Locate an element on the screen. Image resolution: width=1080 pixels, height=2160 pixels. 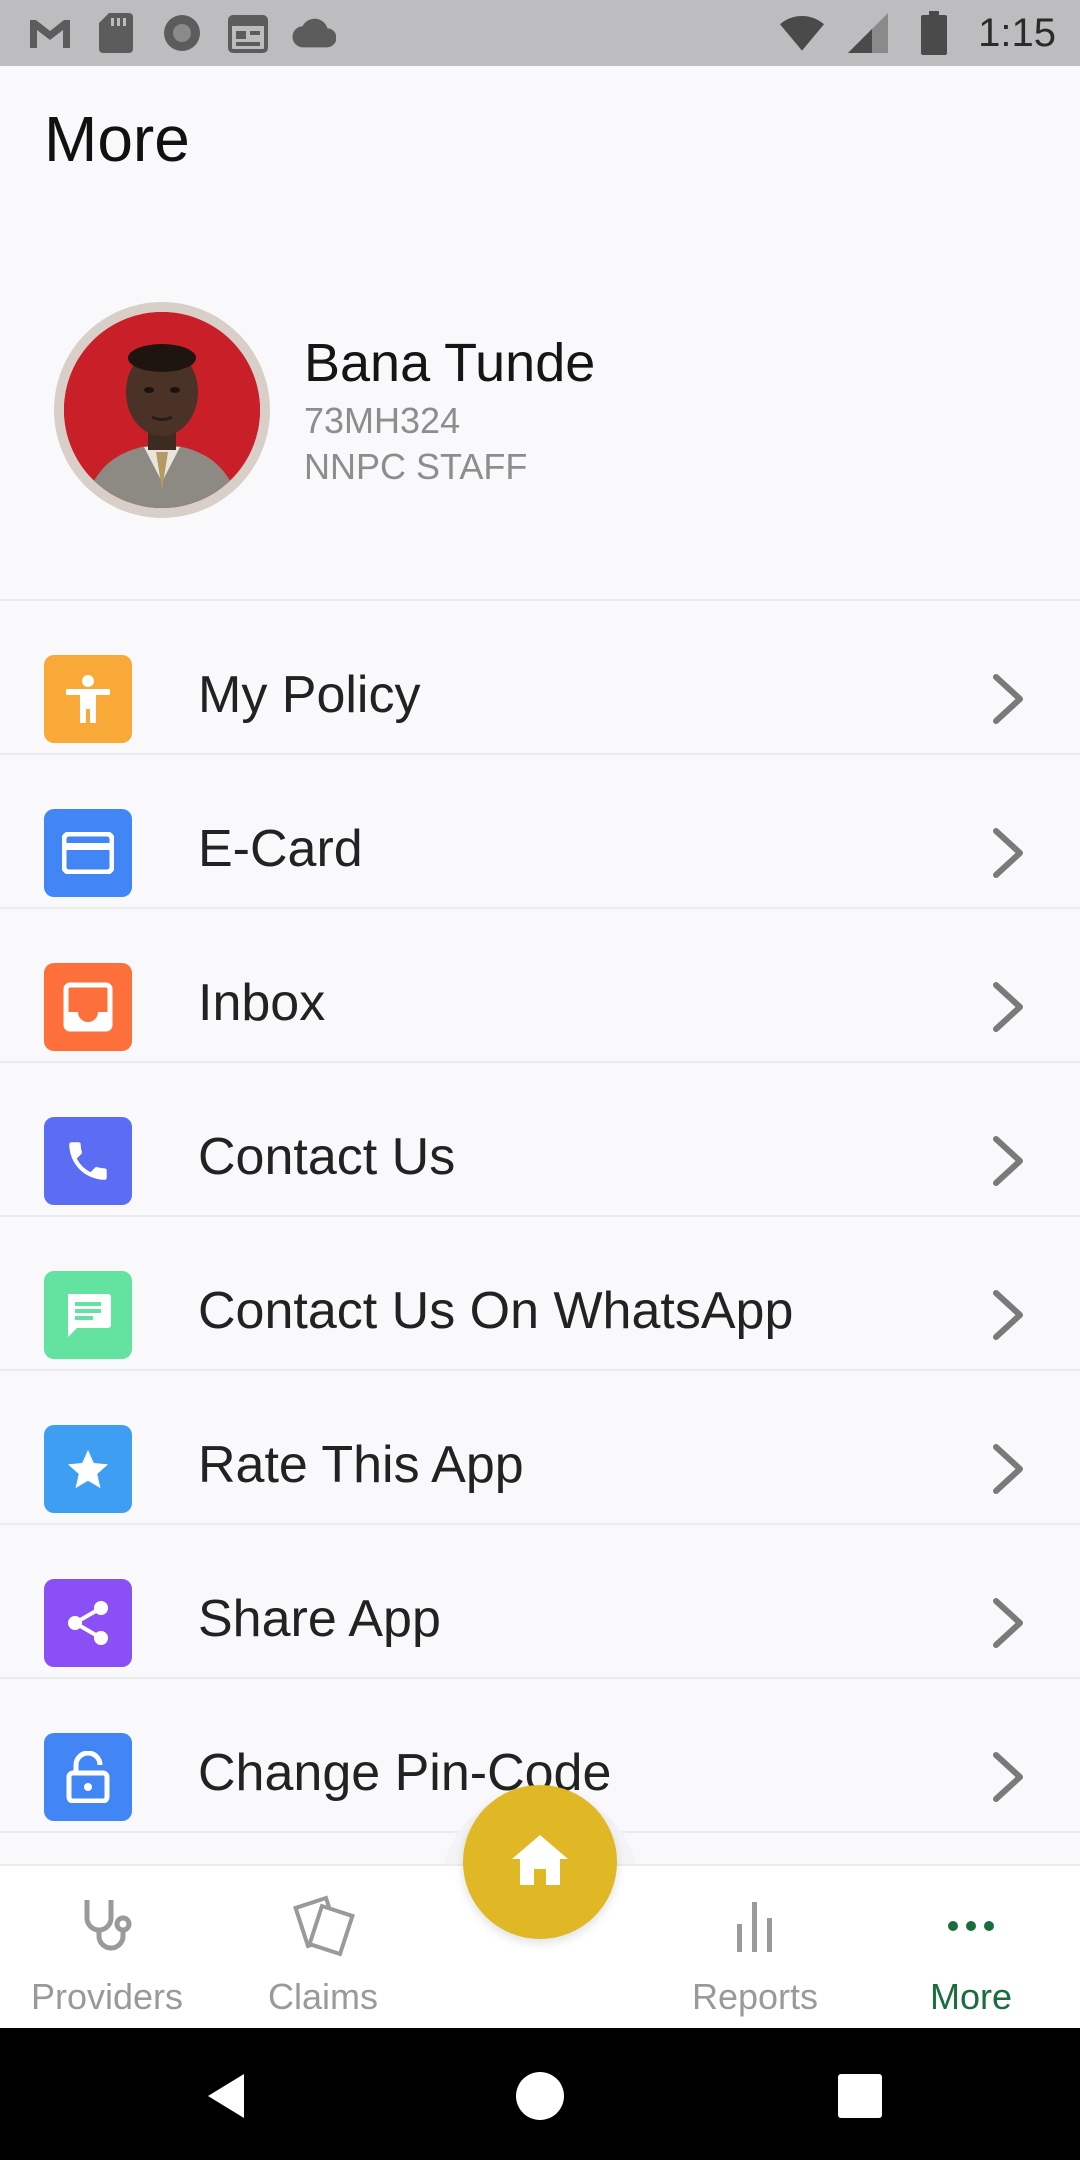
back-icon is located at coordinates (230, 2096).